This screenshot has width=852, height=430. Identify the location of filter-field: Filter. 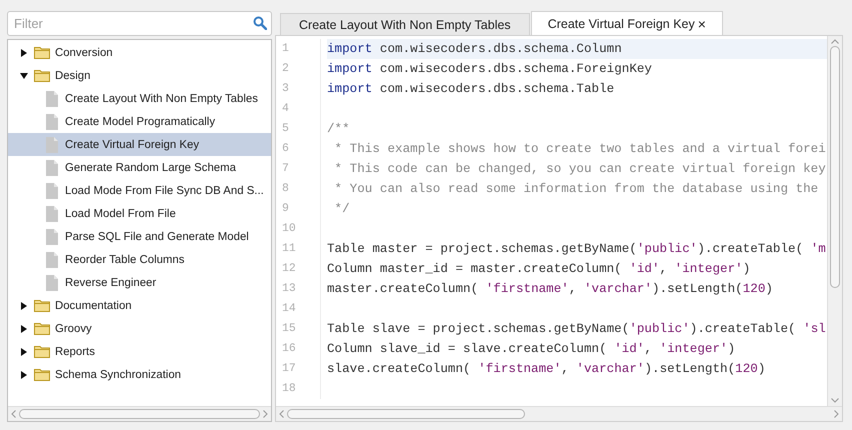
(139, 23).